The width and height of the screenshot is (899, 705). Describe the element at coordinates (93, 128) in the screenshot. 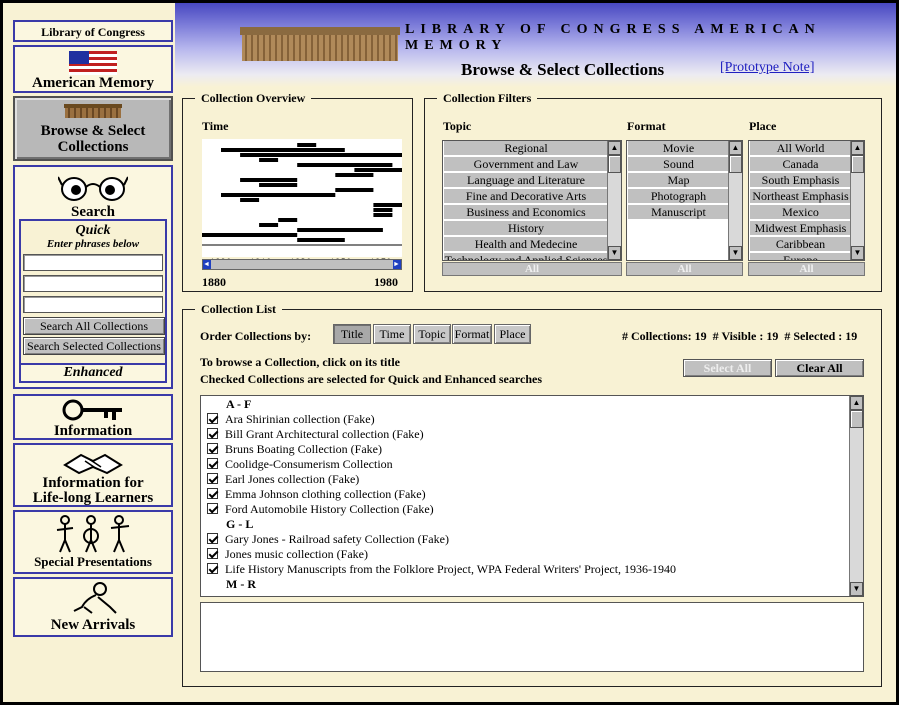

I see `browse-select-link: Browse & Select Collections` at that location.